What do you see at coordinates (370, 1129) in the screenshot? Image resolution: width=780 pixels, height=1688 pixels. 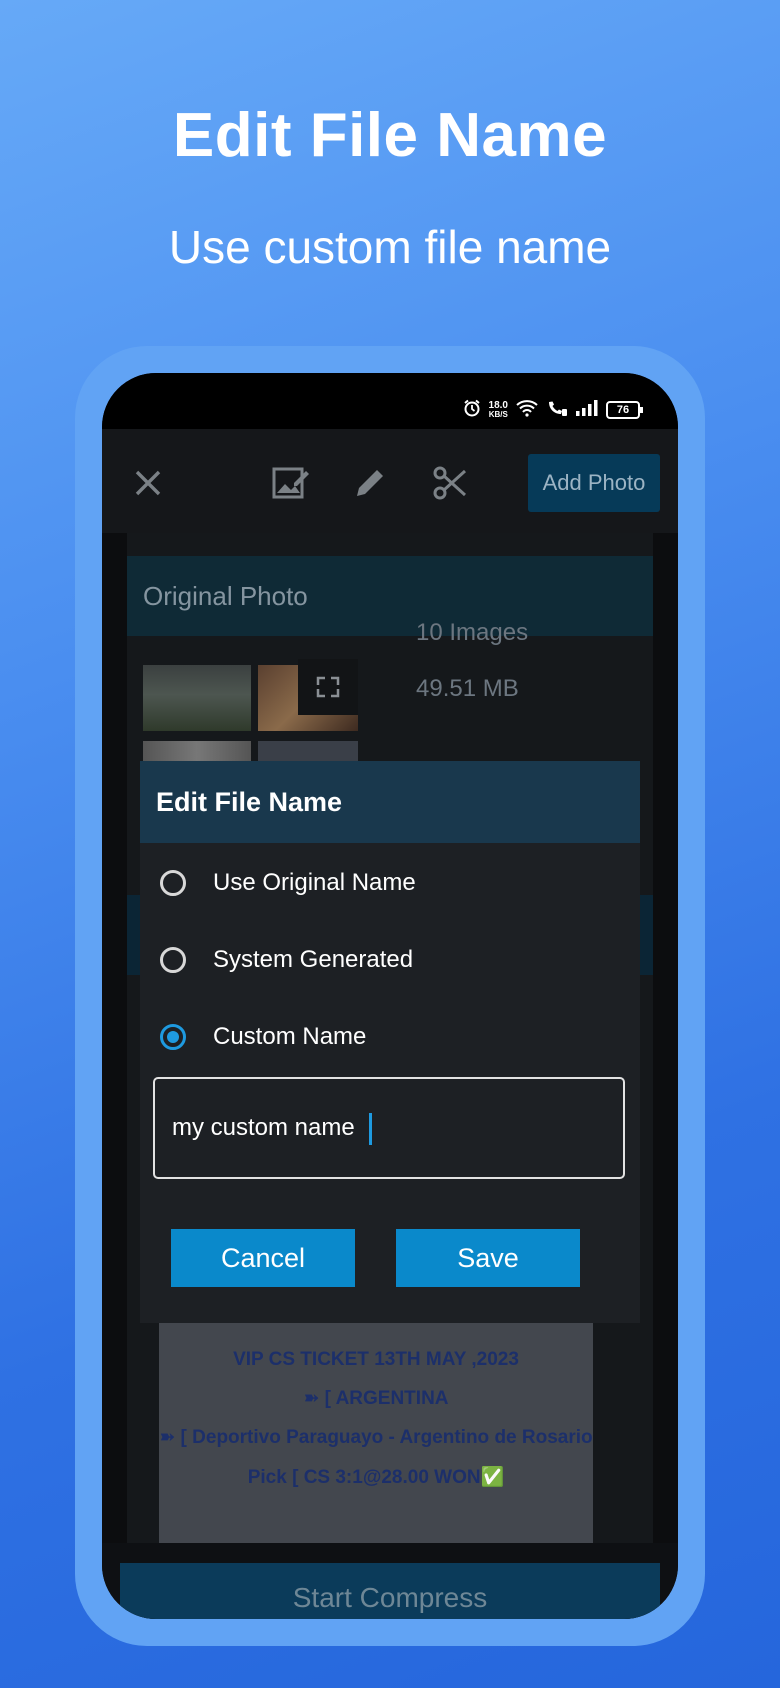 I see `text-cursor` at bounding box center [370, 1129].